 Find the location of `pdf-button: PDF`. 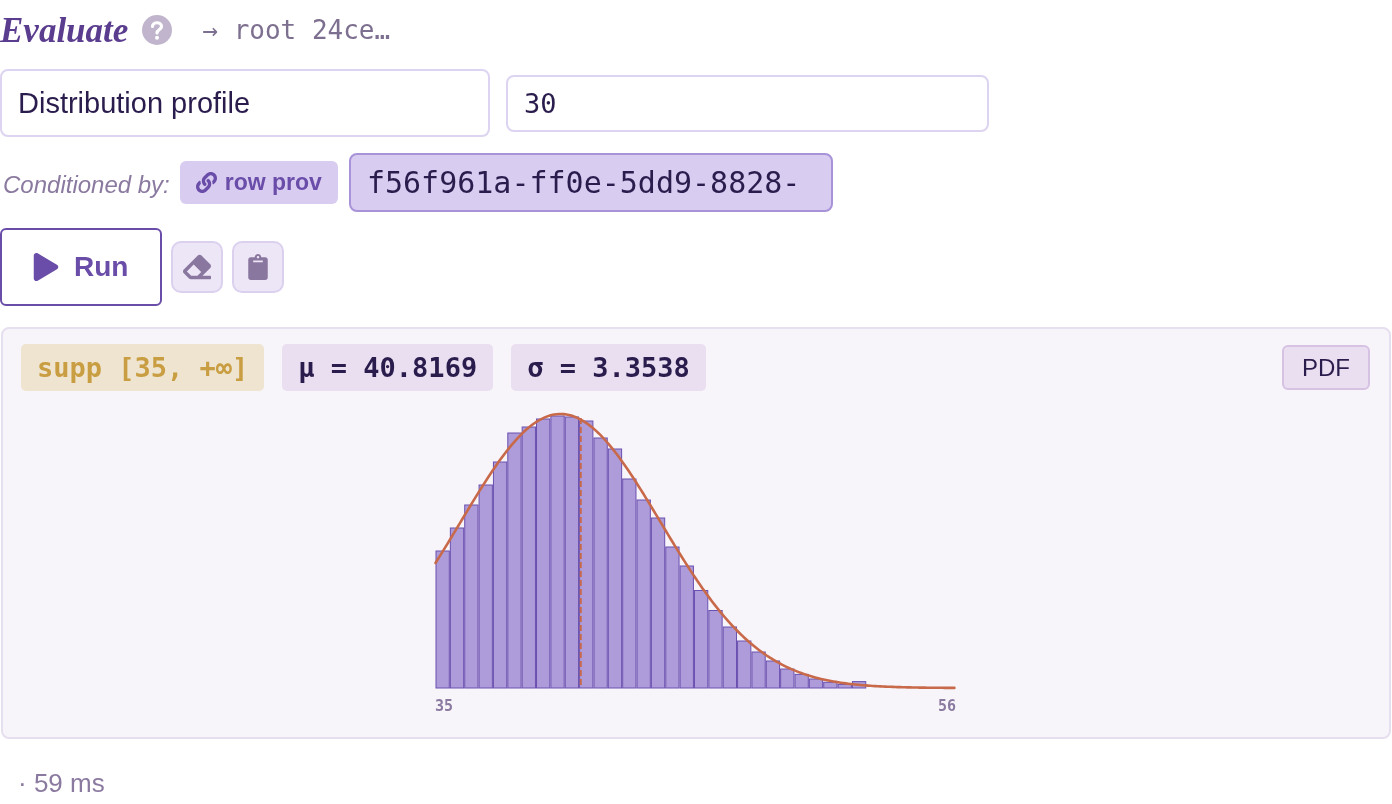

pdf-button: PDF is located at coordinates (1326, 367).